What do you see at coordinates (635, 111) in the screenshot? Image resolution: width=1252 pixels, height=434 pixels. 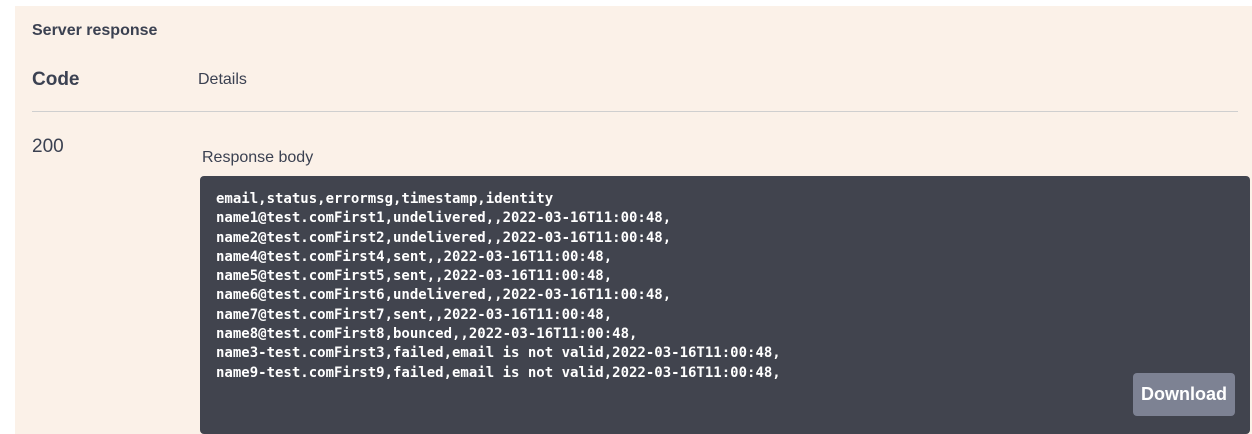 I see `header-divider` at bounding box center [635, 111].